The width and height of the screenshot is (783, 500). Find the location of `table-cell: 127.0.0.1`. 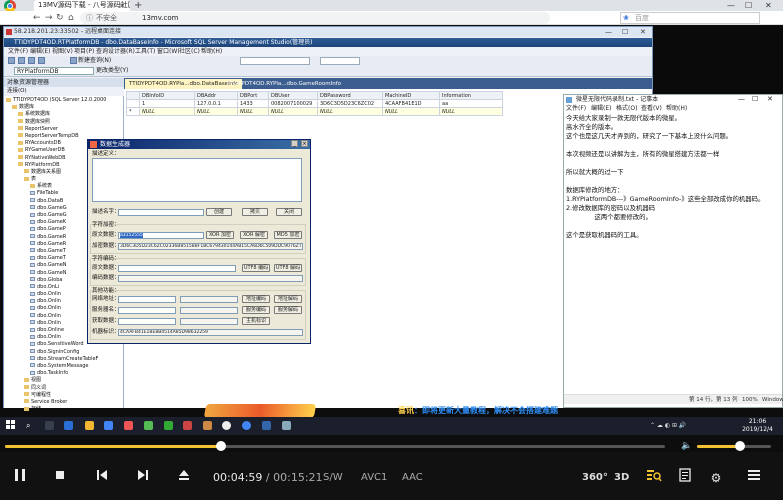

table-cell: 127.0.0.1 is located at coordinates (216, 103).